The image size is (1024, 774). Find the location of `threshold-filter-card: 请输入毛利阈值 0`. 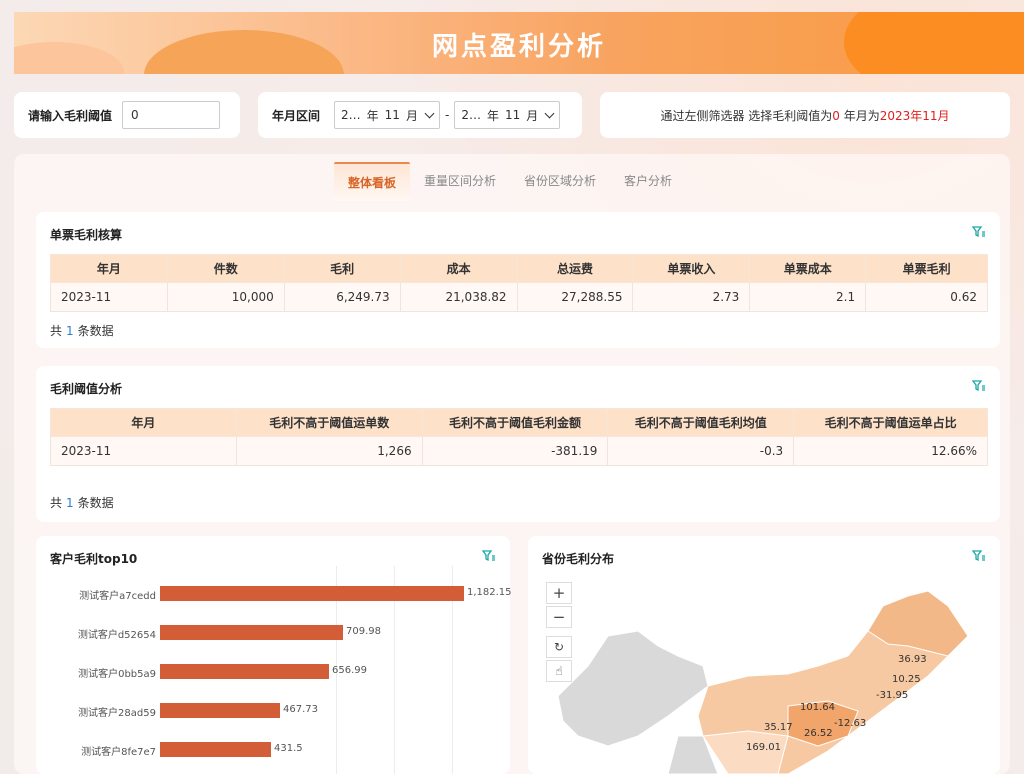

threshold-filter-card: 请输入毛利阈值 0 is located at coordinates (127, 115).